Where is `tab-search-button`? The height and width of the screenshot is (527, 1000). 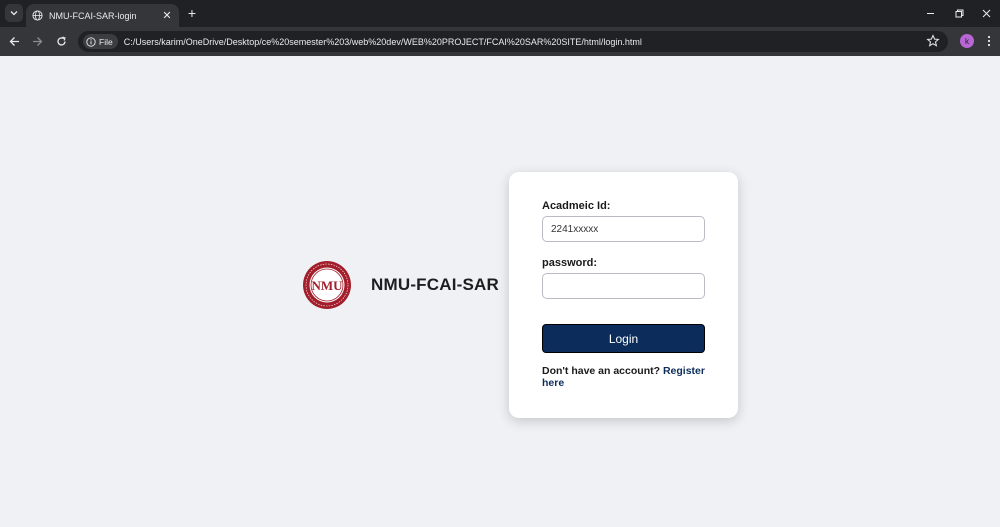
tab-search-button is located at coordinates (14, 13).